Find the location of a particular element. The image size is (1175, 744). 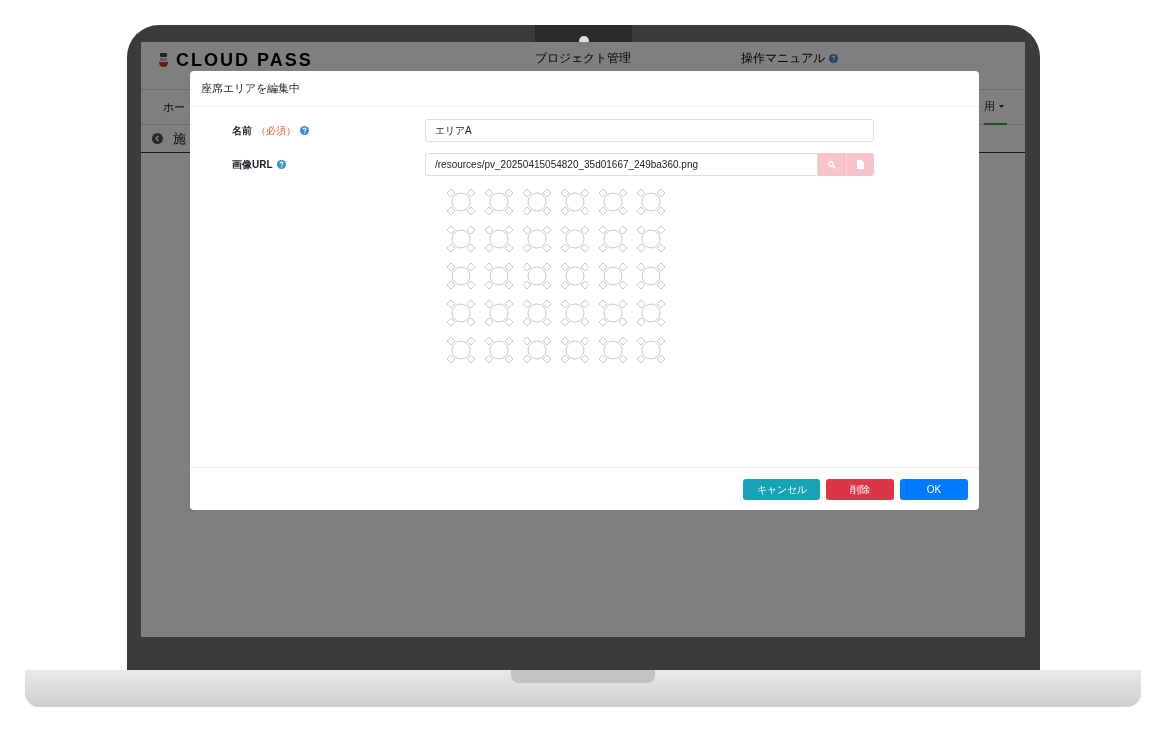

dialog-button: キャンセル is located at coordinates (781, 489).